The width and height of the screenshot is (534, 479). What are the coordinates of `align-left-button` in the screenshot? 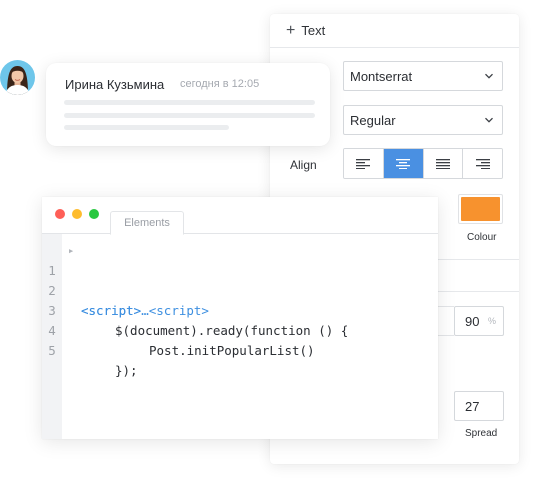 It's located at (364, 163).